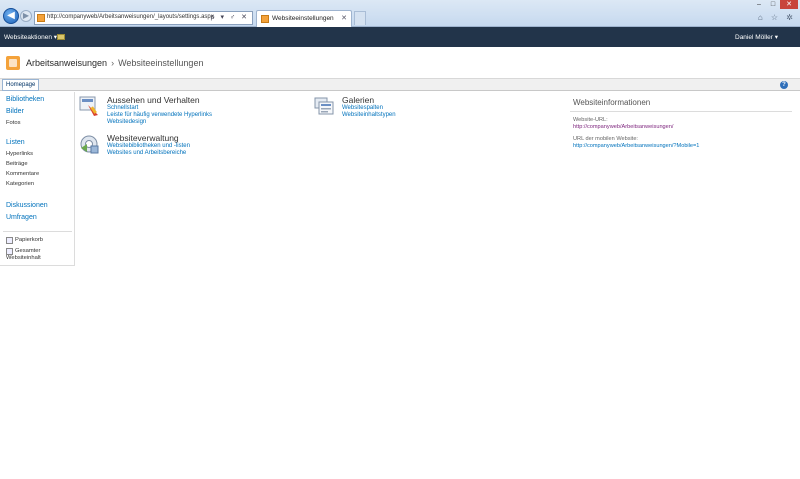 The width and height of the screenshot is (800, 479). I want to click on site-logo-icon, so click(13, 63).